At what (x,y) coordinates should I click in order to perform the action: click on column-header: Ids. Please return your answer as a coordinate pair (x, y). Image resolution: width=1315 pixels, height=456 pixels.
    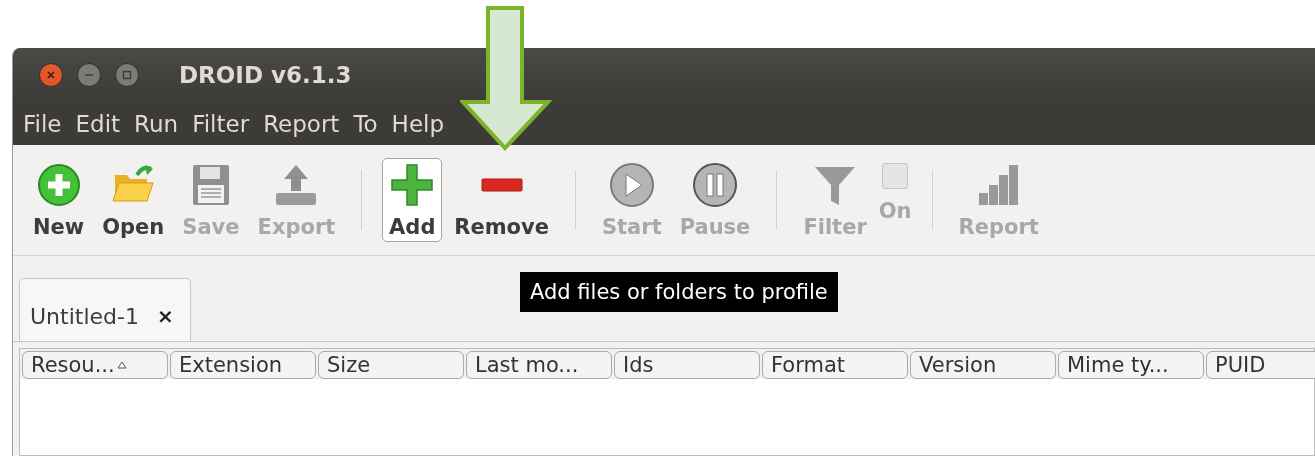
    Looking at the image, I should click on (687, 365).